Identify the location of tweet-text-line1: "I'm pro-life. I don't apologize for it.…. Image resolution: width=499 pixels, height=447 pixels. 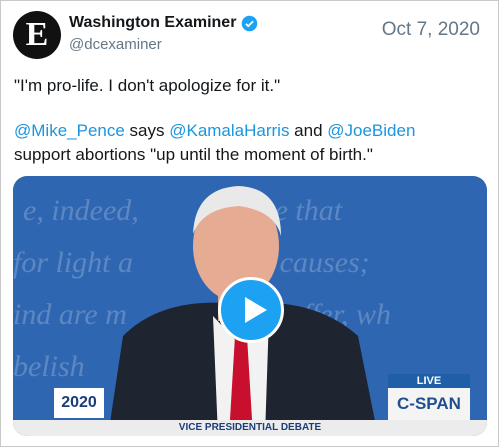
(147, 85).